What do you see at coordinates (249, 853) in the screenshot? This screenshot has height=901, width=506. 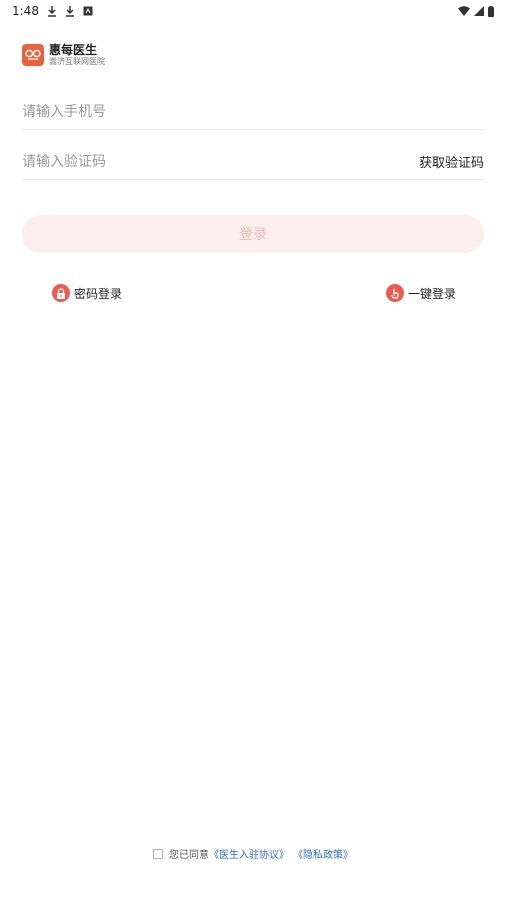 I see `doctor-agreement-link: 《医生入驻协议》` at bounding box center [249, 853].